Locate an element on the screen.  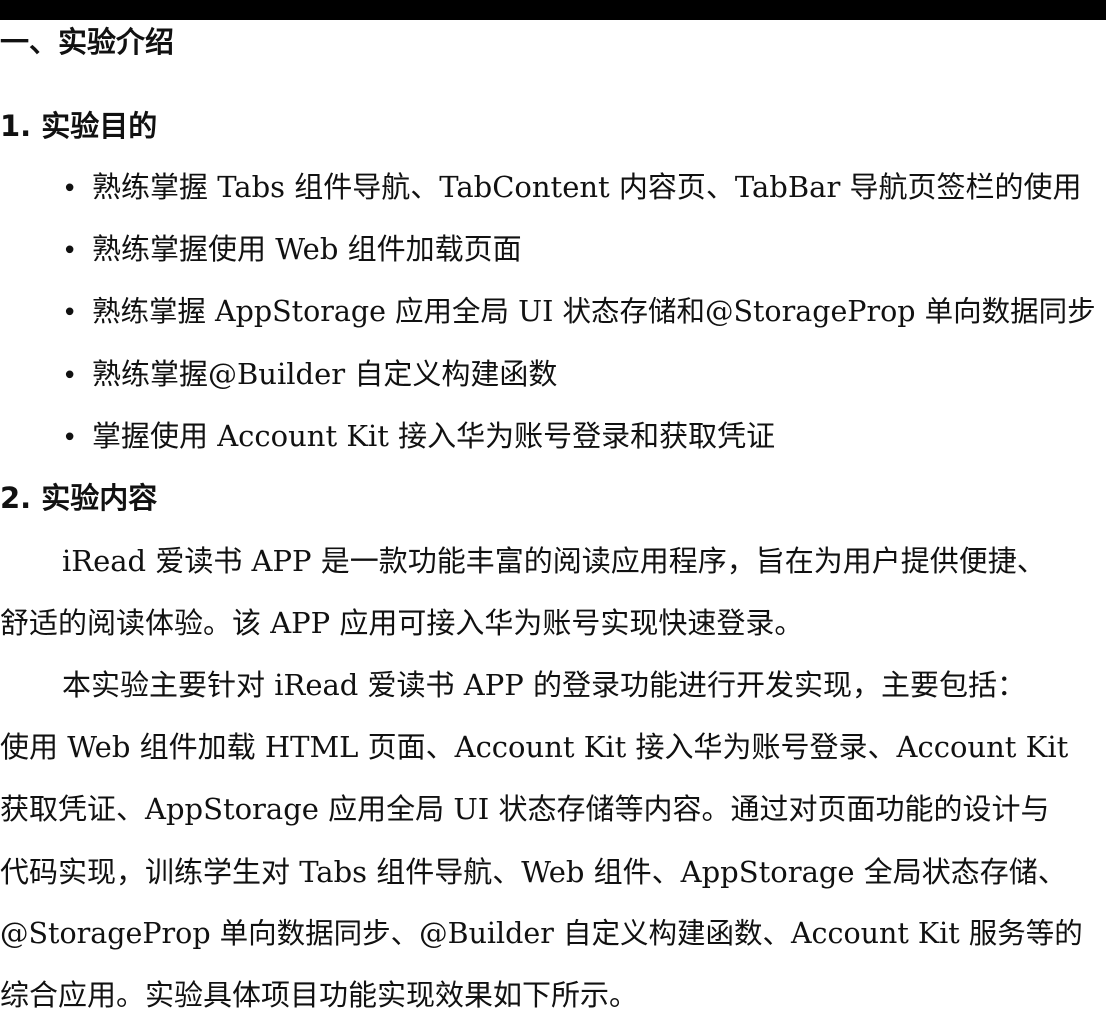
subsection-title-content: 2. 实验内容 is located at coordinates (79, 498).